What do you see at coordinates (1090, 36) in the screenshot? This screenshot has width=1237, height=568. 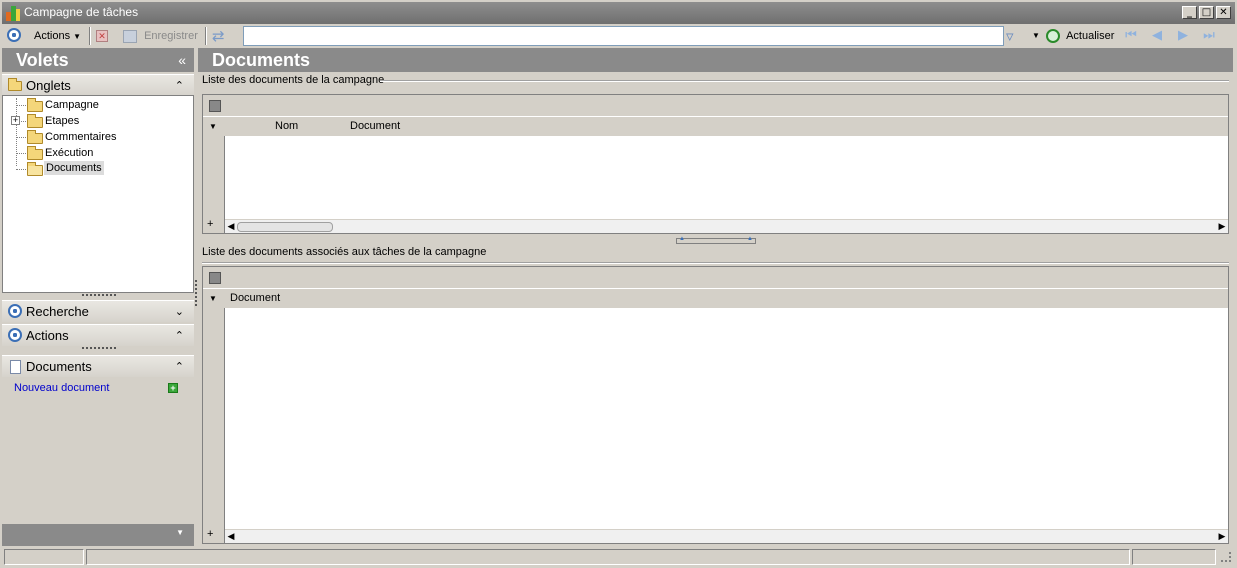 I see `refresh-label: Actualiser` at bounding box center [1090, 36].